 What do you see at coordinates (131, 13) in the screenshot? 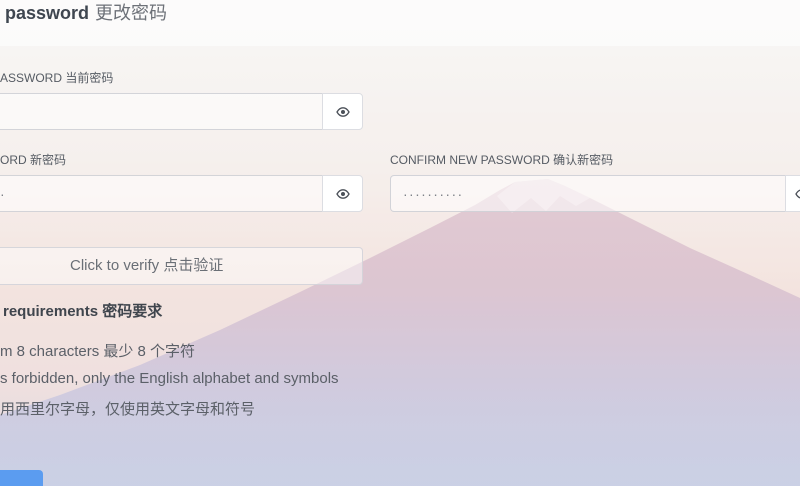
I see `page-title-zh: 更改密码` at bounding box center [131, 13].